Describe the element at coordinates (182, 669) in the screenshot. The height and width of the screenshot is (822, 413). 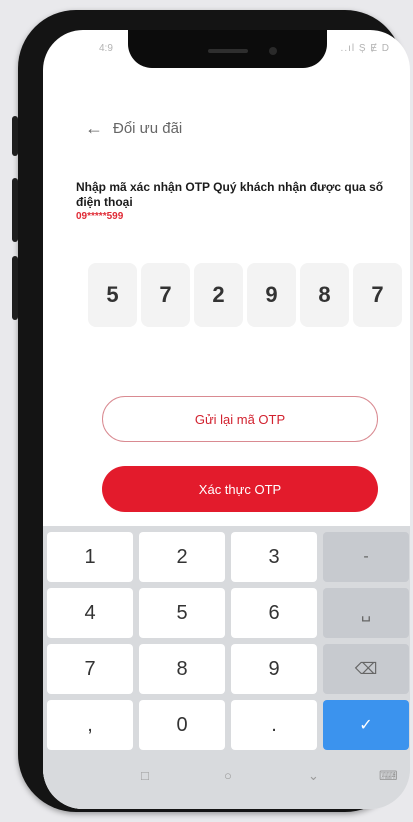
I see `key-8: 8` at that location.